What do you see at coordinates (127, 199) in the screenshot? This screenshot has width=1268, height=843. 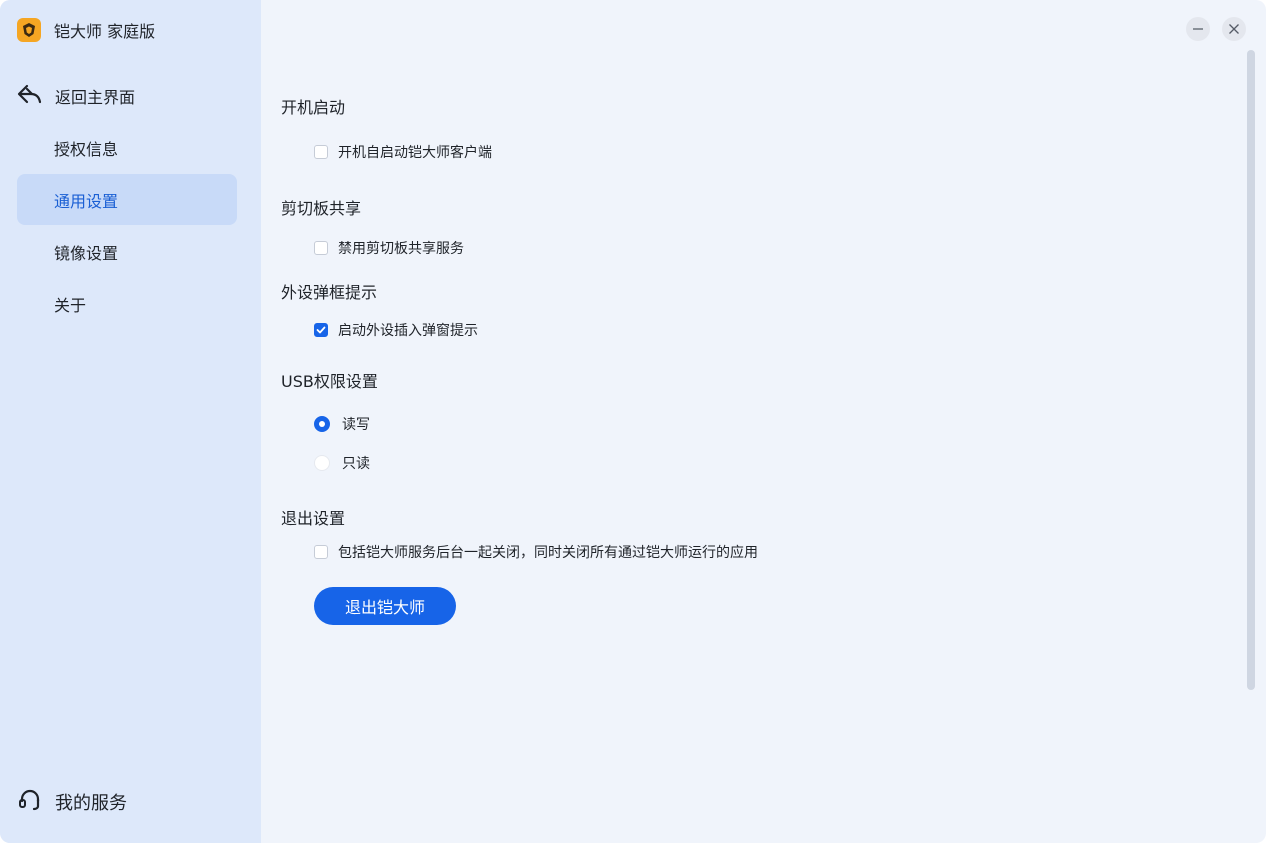 I see `sidebar-item-general-settings: 通用设置` at bounding box center [127, 199].